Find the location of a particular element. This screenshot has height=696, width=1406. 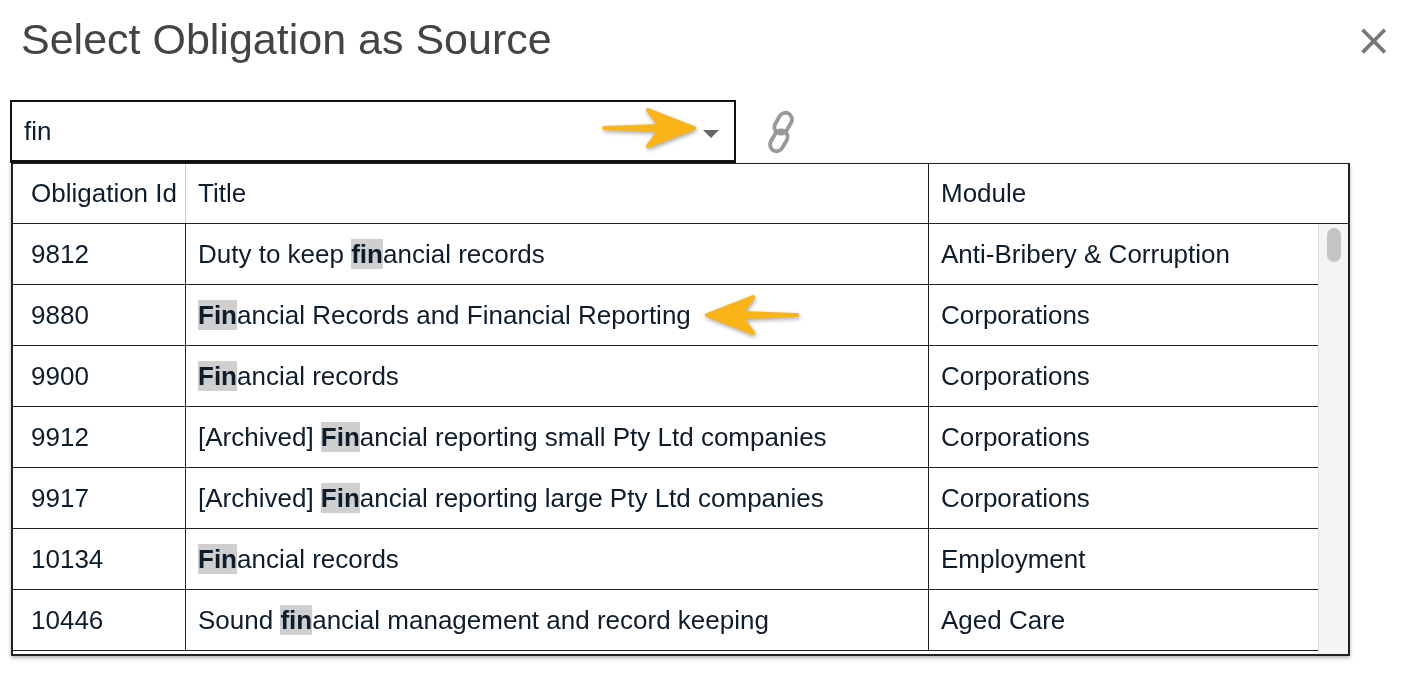

column-header: Title is located at coordinates (557, 193).